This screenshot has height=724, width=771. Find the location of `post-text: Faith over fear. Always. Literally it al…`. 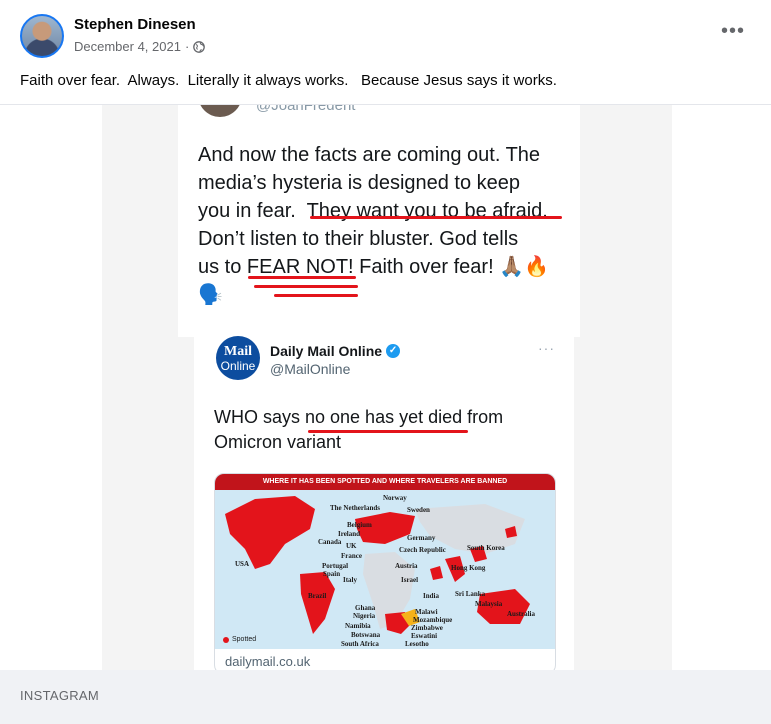

post-text: Faith over fear. Always. Literally it al… is located at coordinates (288, 80).